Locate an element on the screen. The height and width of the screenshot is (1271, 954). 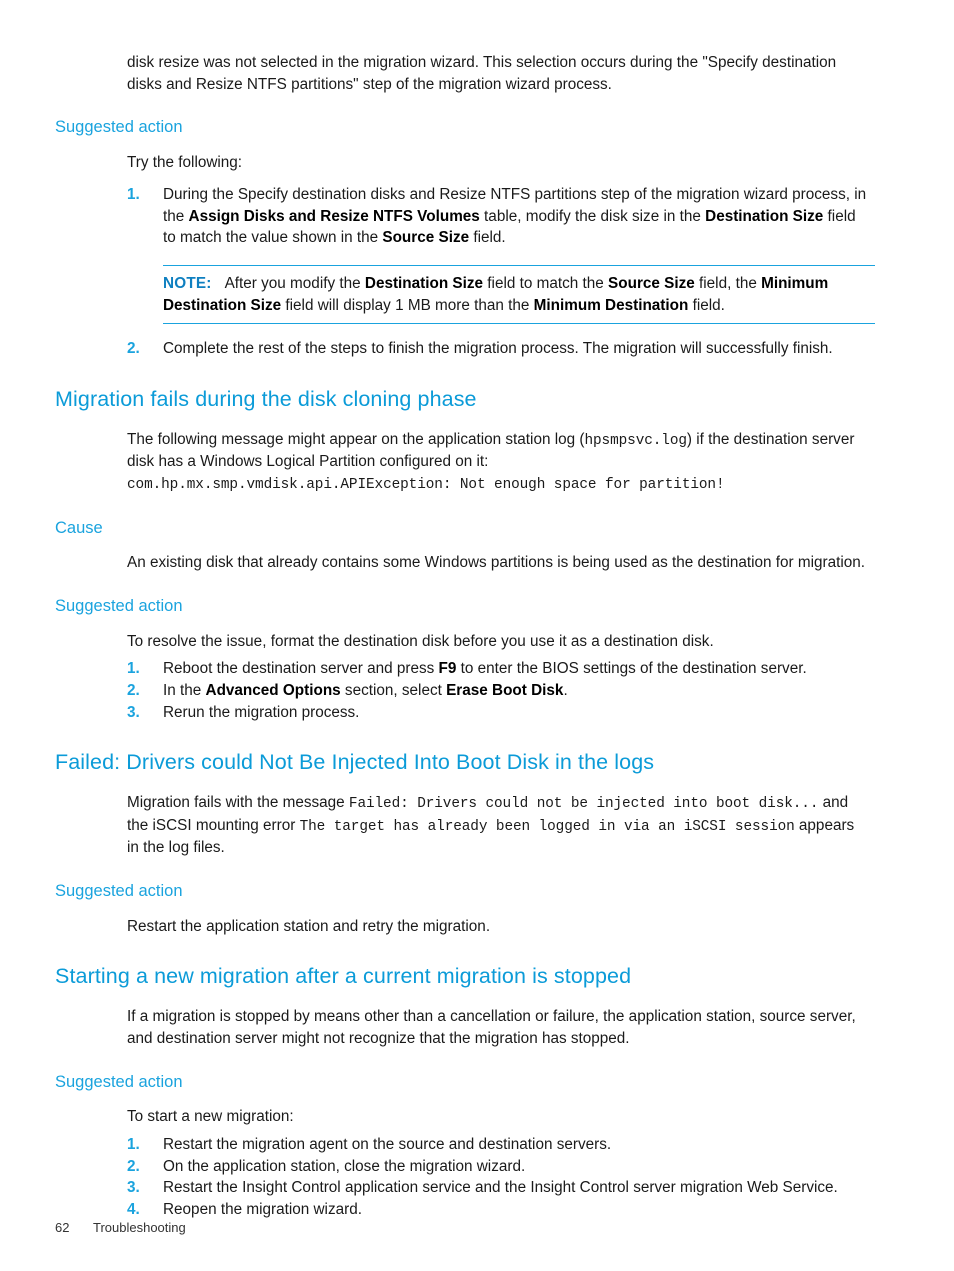
page-footer: 62 Troubleshooting is located at coordinates (120, 1227).